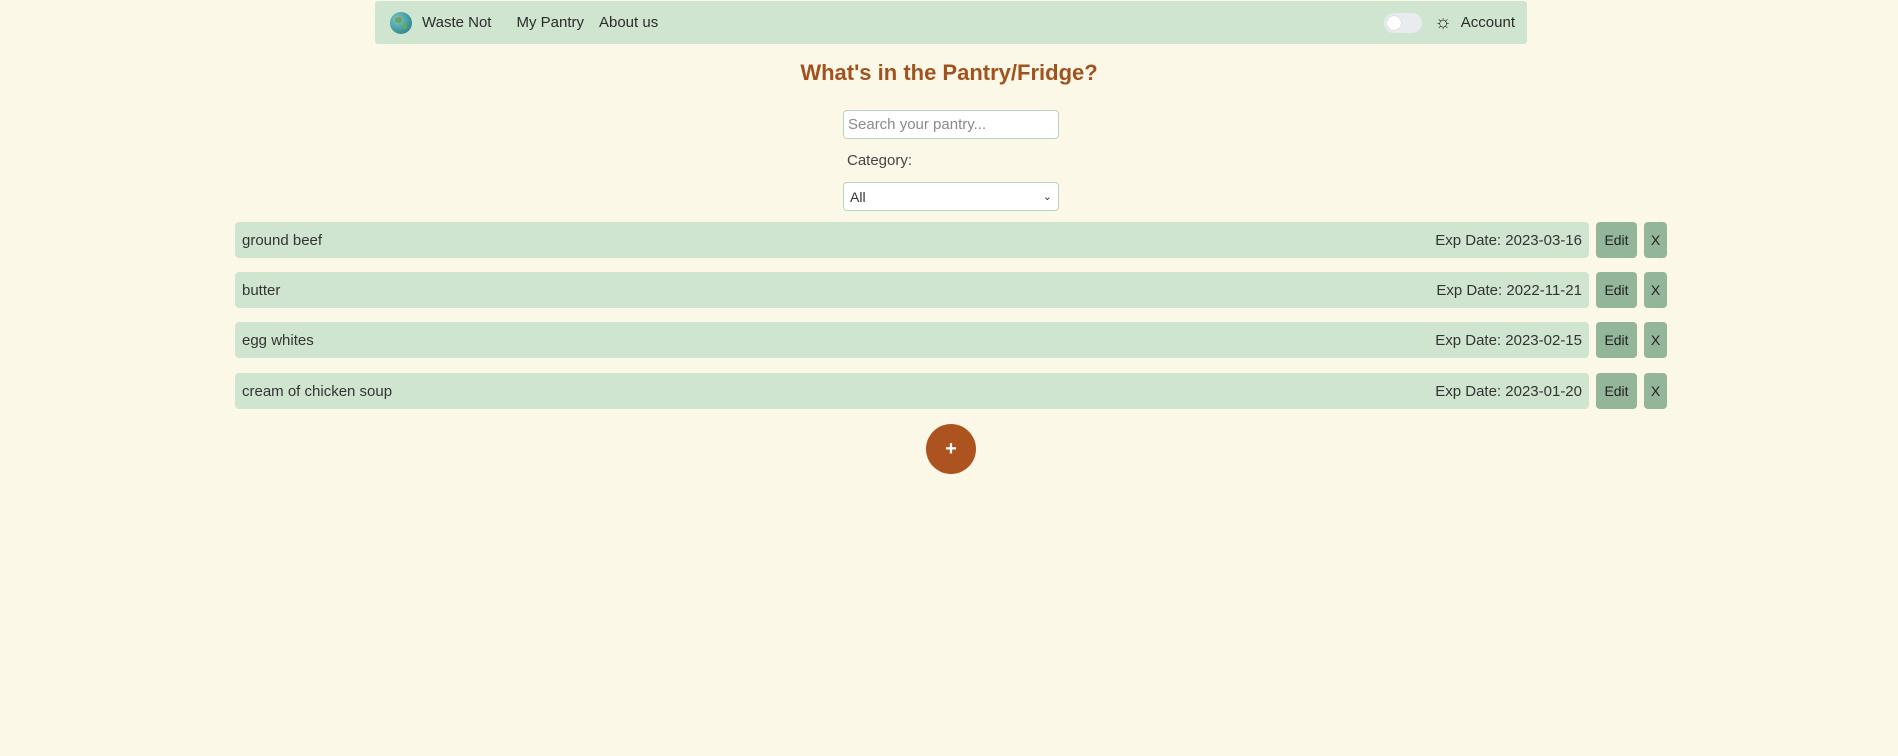 Image resolution: width=1898 pixels, height=756 pixels. Describe the element at coordinates (880, 160) in the screenshot. I see `category-label: Category:` at that location.